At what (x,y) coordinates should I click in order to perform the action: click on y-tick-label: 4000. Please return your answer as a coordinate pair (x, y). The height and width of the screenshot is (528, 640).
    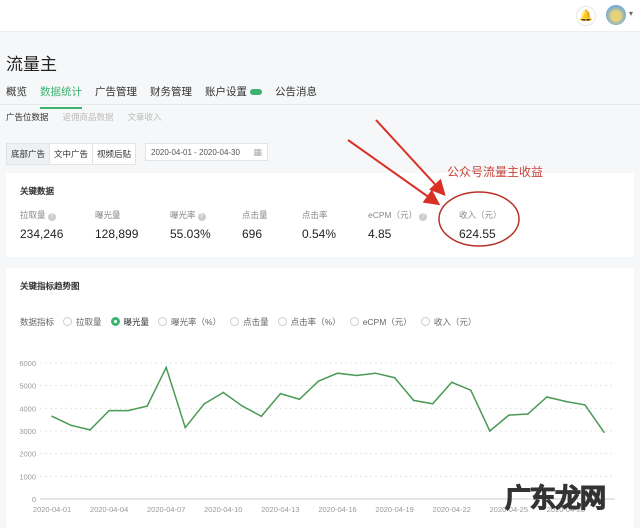
    Looking at the image, I should click on (27, 408).